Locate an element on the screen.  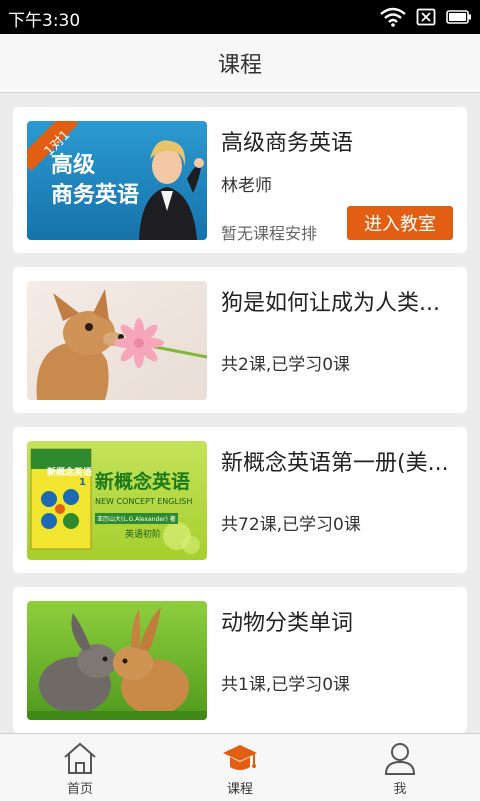
businesswoman-thumbnail: 1对1 高级 商务英语 is located at coordinates (117, 180).